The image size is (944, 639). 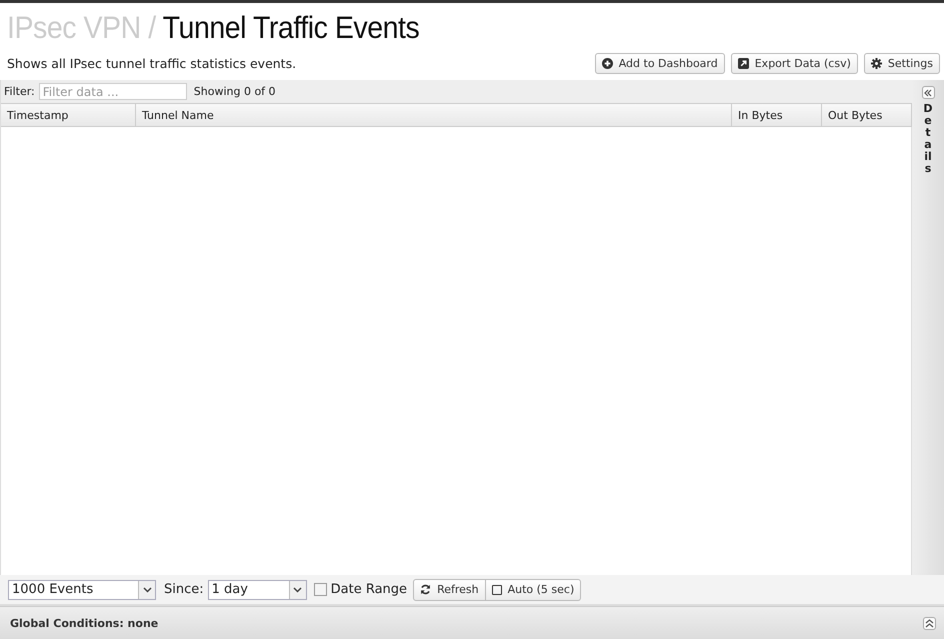 What do you see at coordinates (794, 63) in the screenshot?
I see `export-button: Export Data (csv)` at bounding box center [794, 63].